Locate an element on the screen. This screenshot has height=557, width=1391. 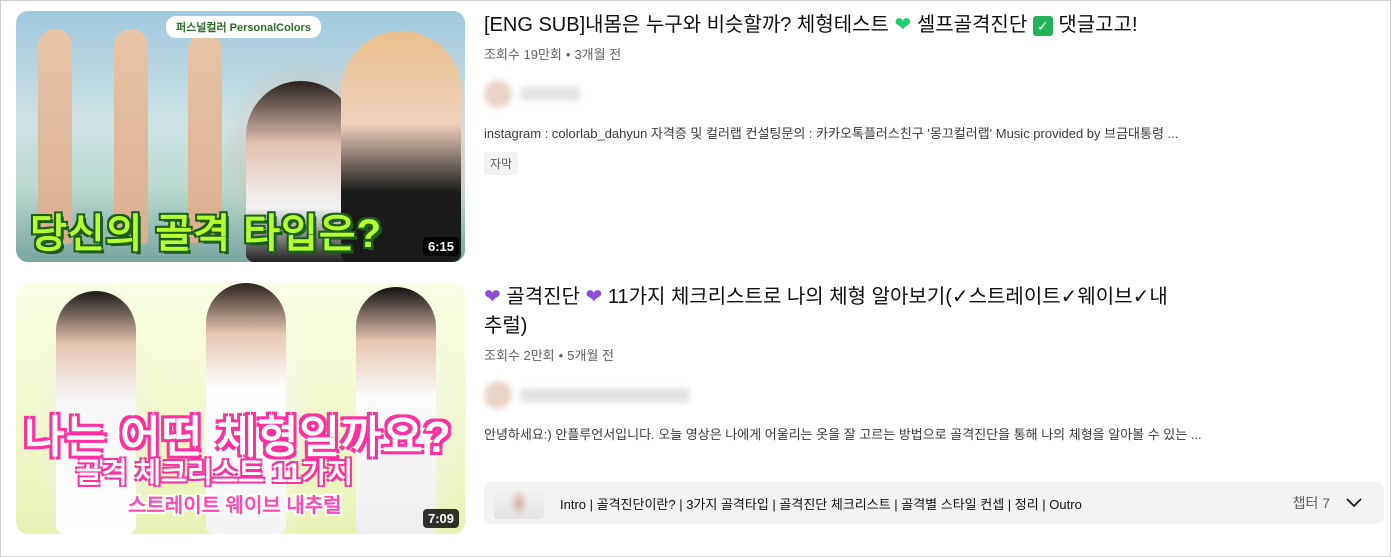
title-text: 11가지 체크리스트로 나의 체형 알아보기(✓스트레이트✓웨이브✓내 is located at coordinates (887, 297).